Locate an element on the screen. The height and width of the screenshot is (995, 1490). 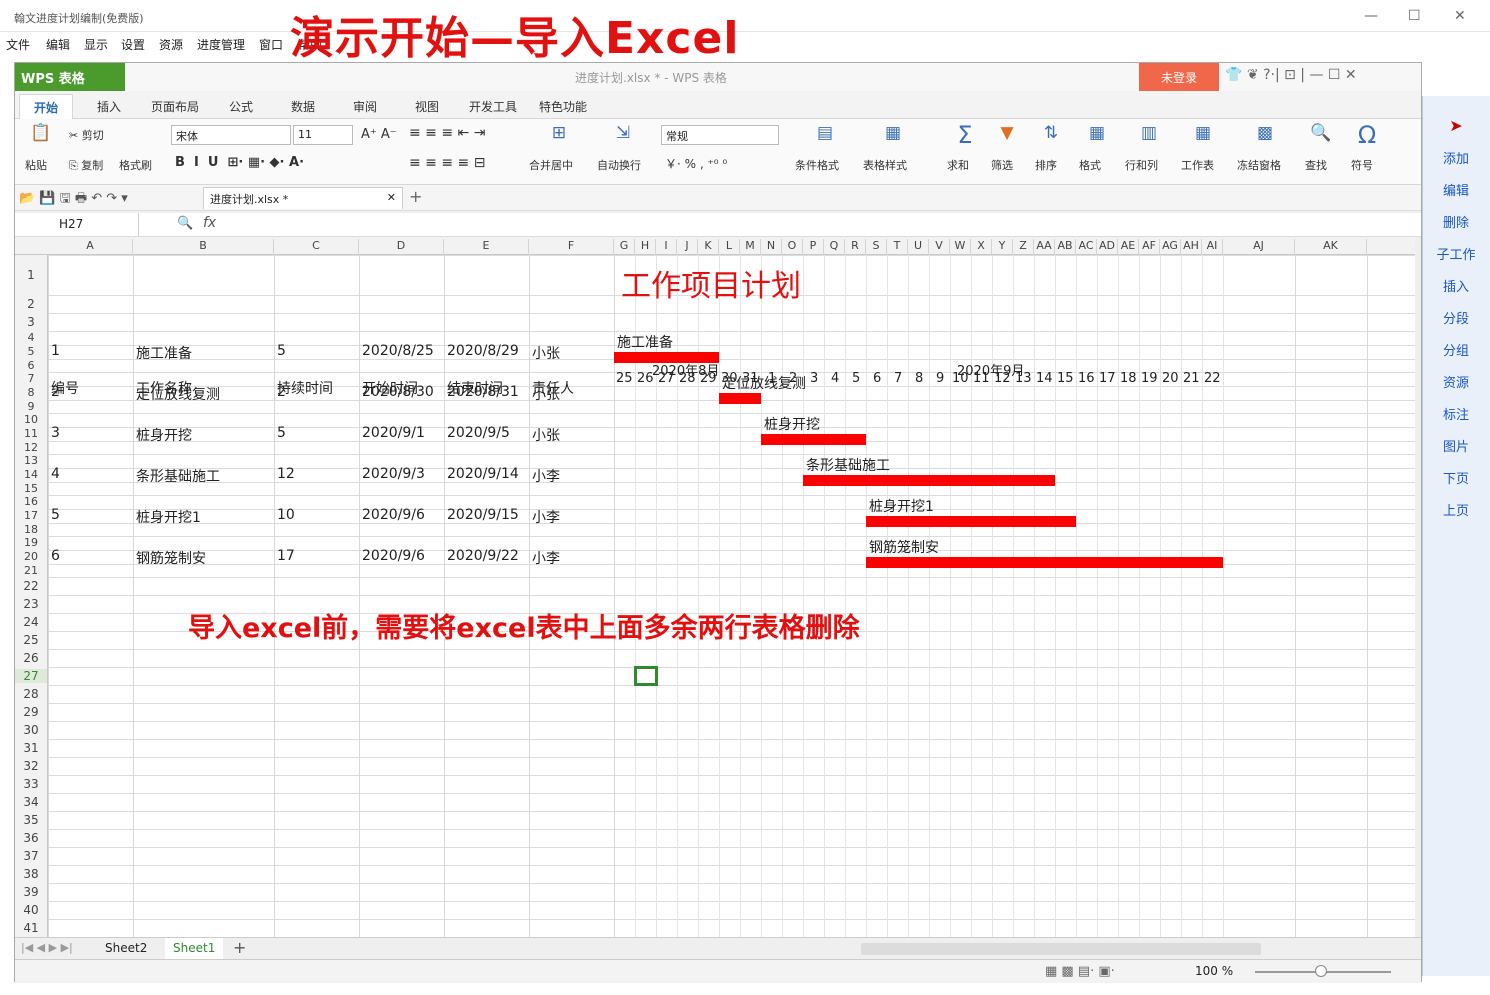
column-header-cell: J is located at coordinates (687, 247).